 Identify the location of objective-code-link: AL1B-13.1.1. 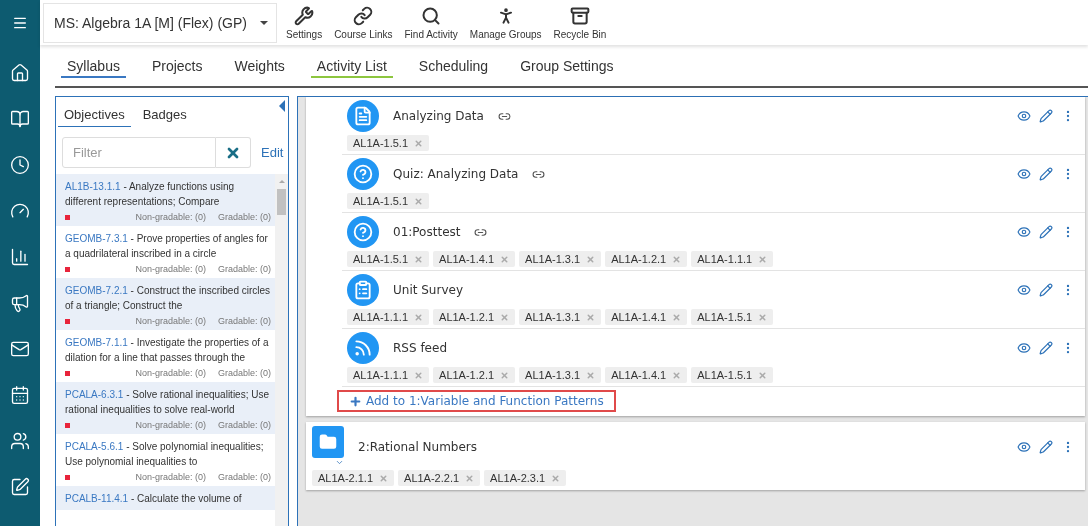
(93, 186).